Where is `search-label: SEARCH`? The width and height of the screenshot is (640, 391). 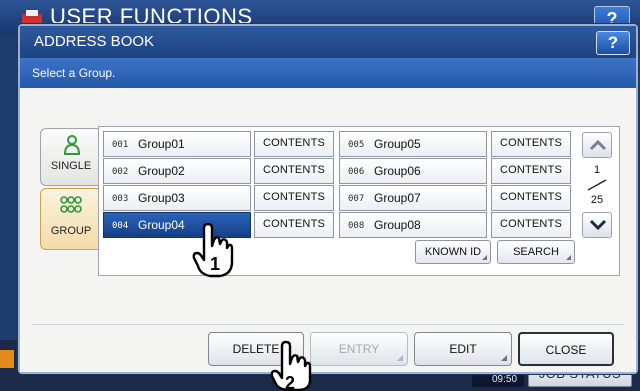
search-label: SEARCH is located at coordinates (536, 252).